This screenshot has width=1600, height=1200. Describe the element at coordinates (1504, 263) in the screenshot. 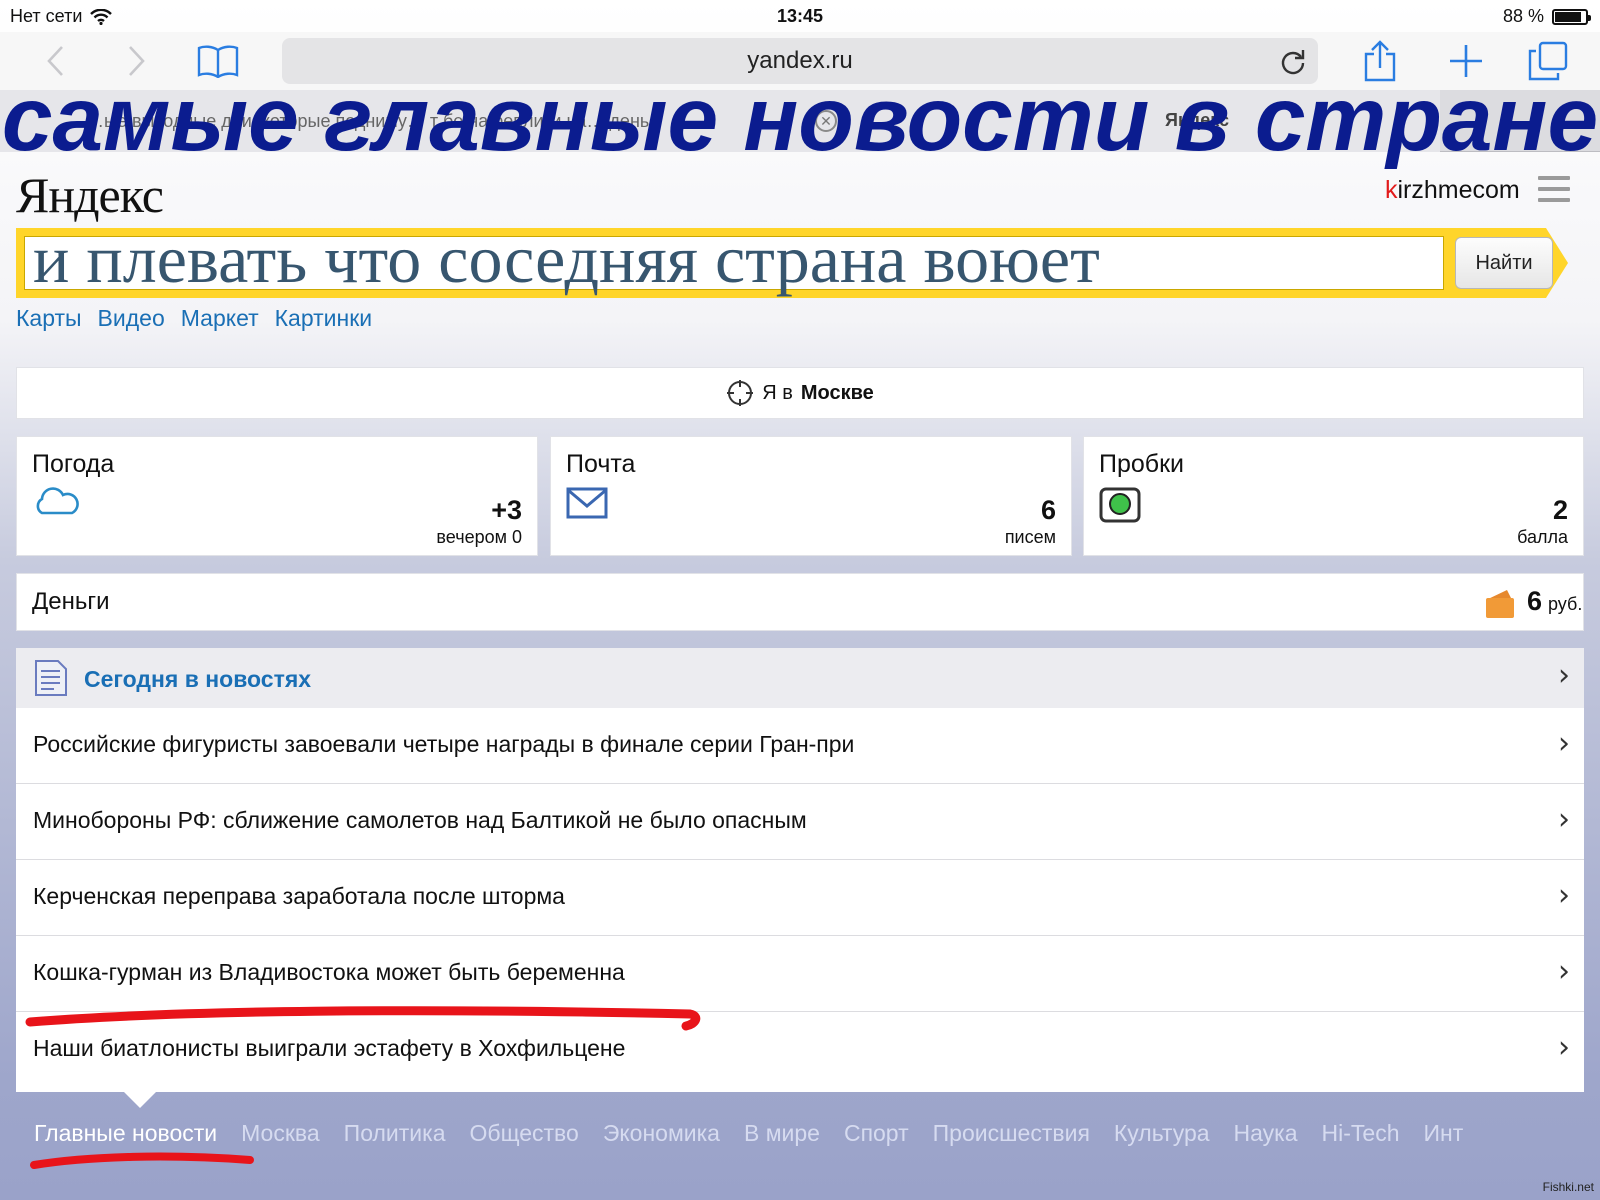

I see `search-button: Найти` at that location.